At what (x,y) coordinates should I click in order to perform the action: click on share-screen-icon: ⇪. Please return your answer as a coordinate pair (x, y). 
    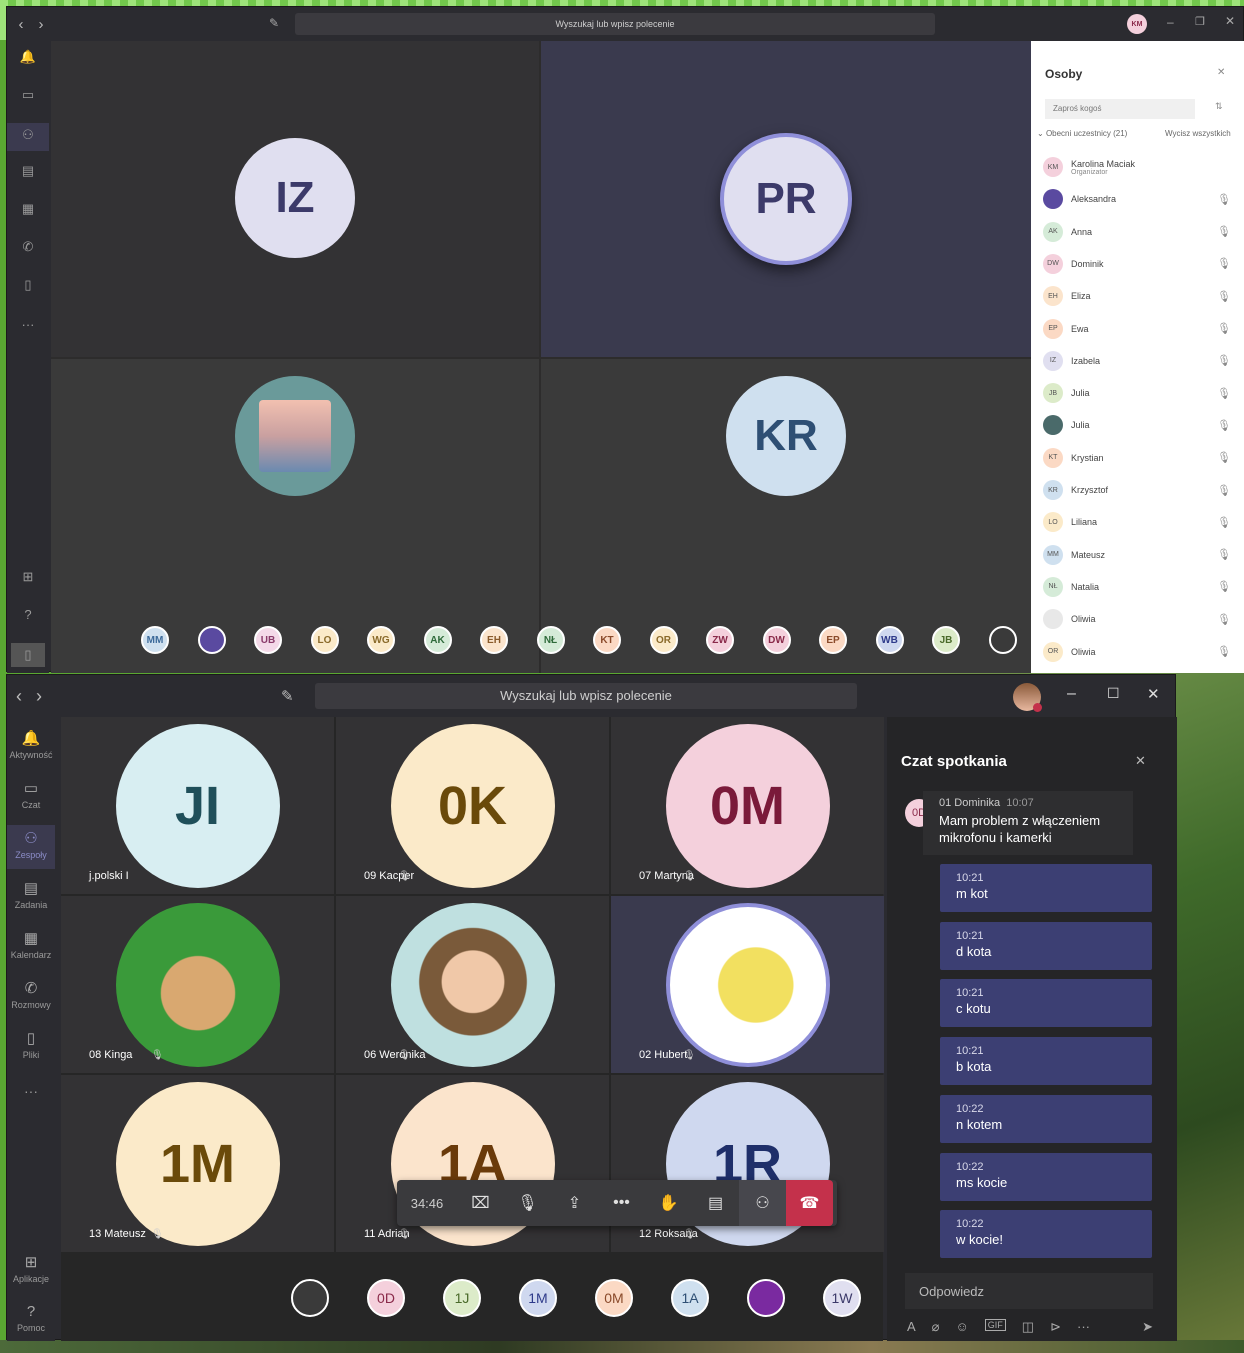
    Looking at the image, I should click on (574, 1203).